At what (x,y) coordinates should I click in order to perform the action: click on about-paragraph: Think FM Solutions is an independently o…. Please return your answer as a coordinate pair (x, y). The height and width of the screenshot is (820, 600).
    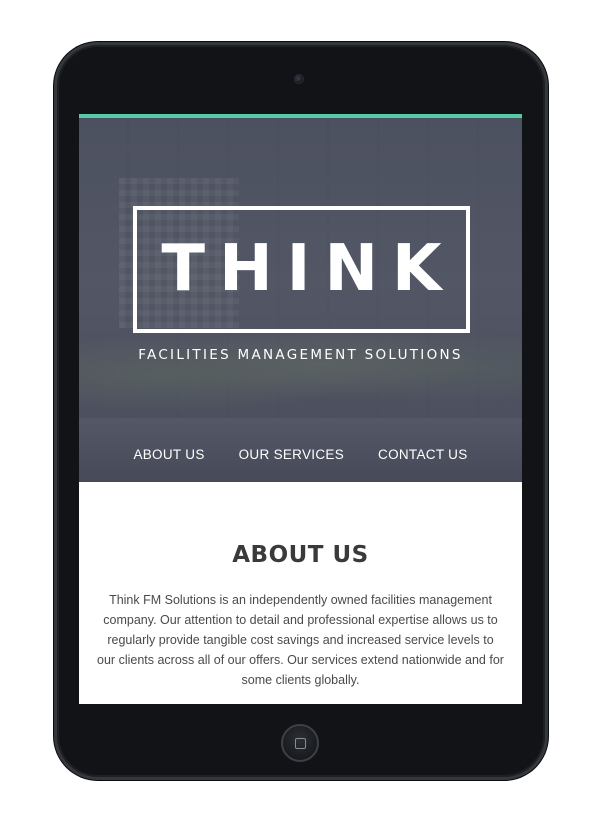
    Looking at the image, I should click on (300, 640).